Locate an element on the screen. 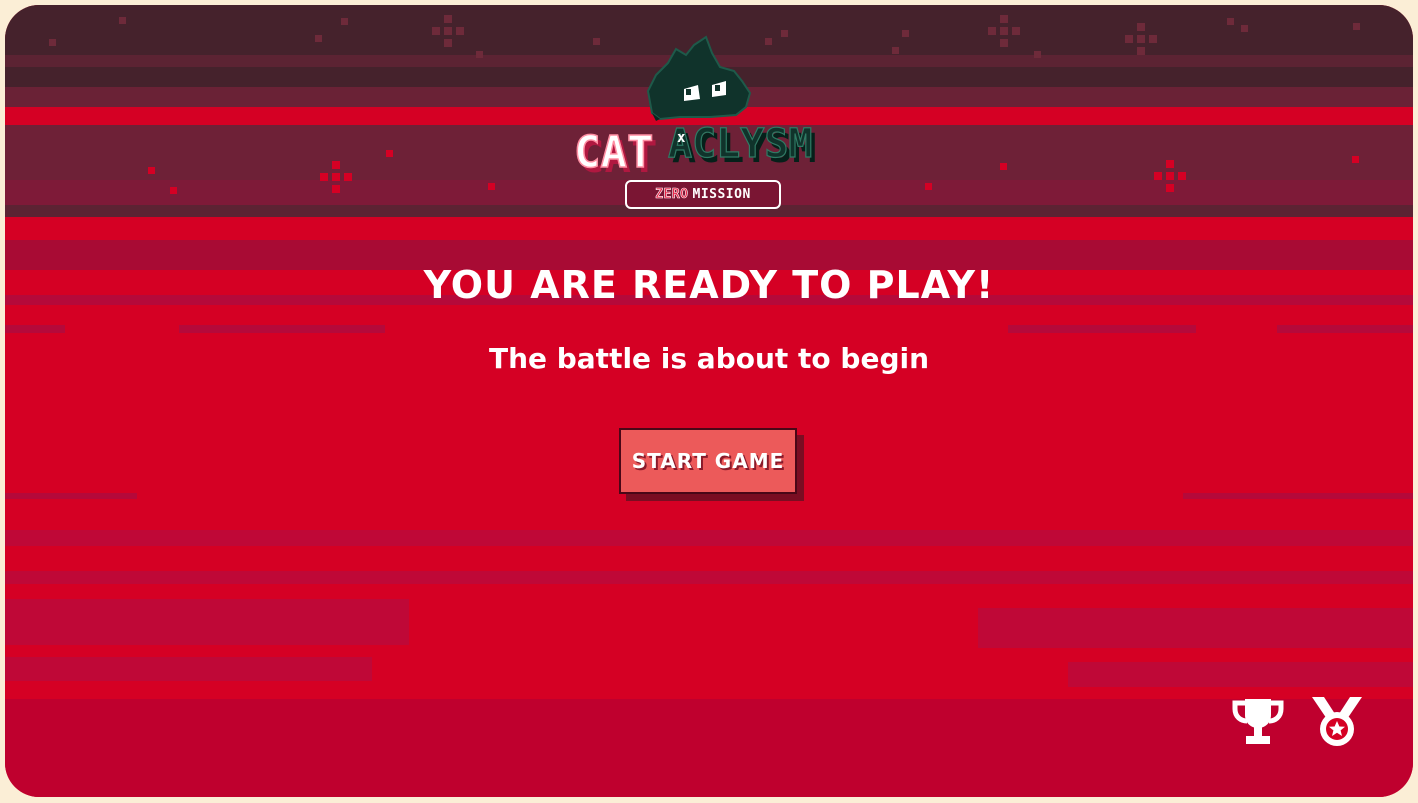 The image size is (1418, 803). logo-aclysm-word: ACLYSM ACLYSM is located at coordinates (741, 146).